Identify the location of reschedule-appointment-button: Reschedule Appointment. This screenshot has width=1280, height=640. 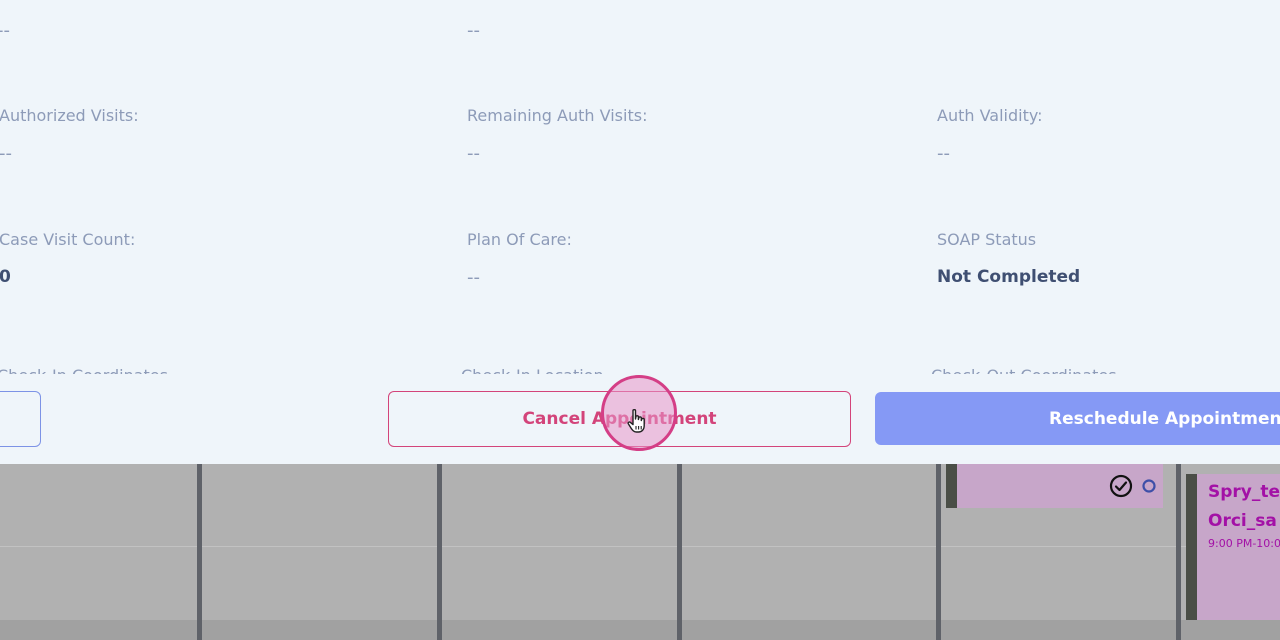
(1077, 418).